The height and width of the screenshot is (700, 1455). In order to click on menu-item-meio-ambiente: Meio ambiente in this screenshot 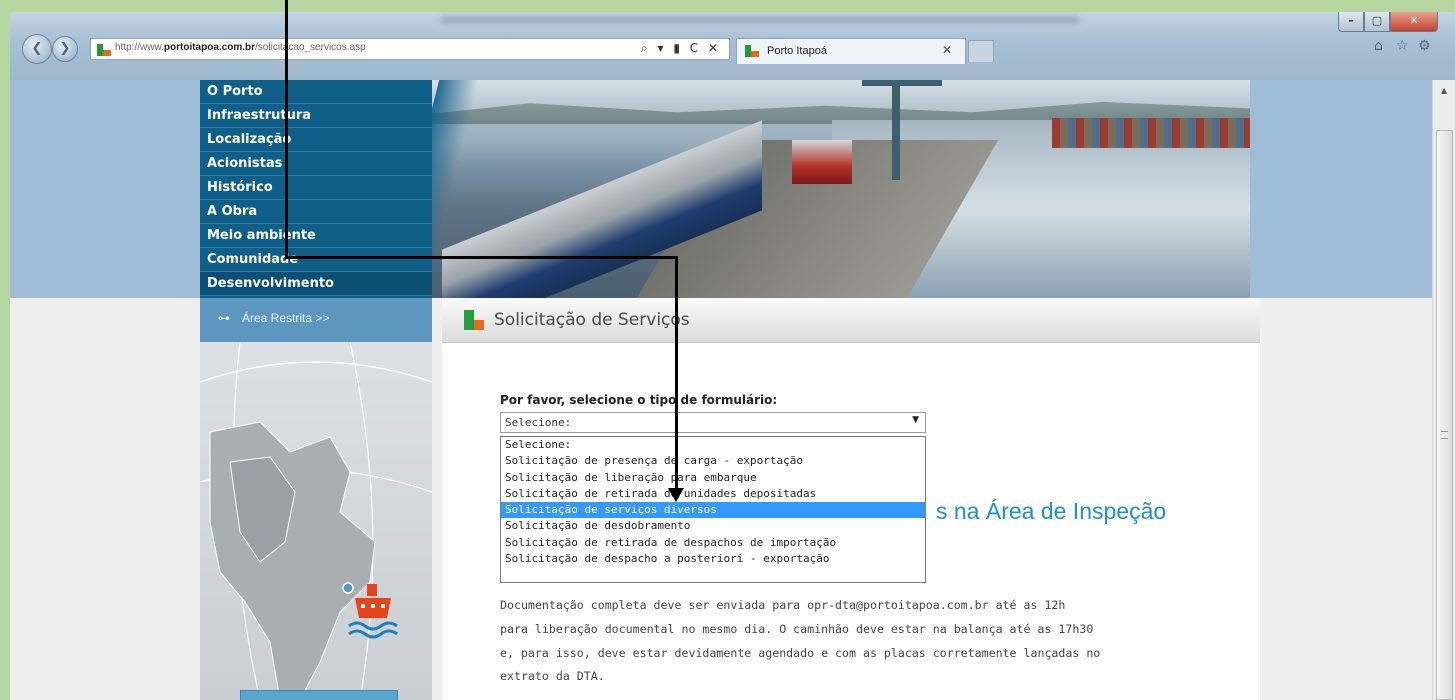, I will do `click(316, 236)`.